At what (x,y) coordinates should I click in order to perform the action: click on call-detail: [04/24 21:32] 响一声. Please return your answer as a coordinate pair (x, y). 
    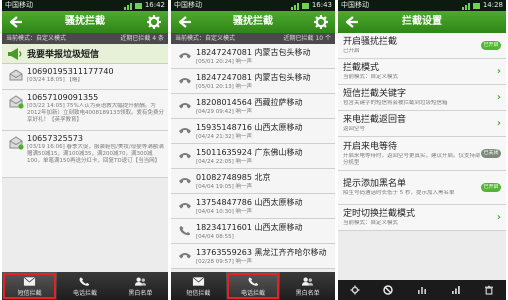
    Looking at the image, I should click on (224, 136).